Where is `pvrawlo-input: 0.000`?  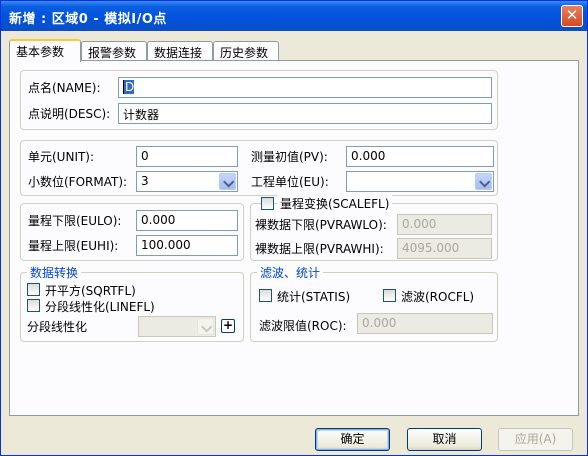 pvrawlo-input: 0.000 is located at coordinates (444, 224).